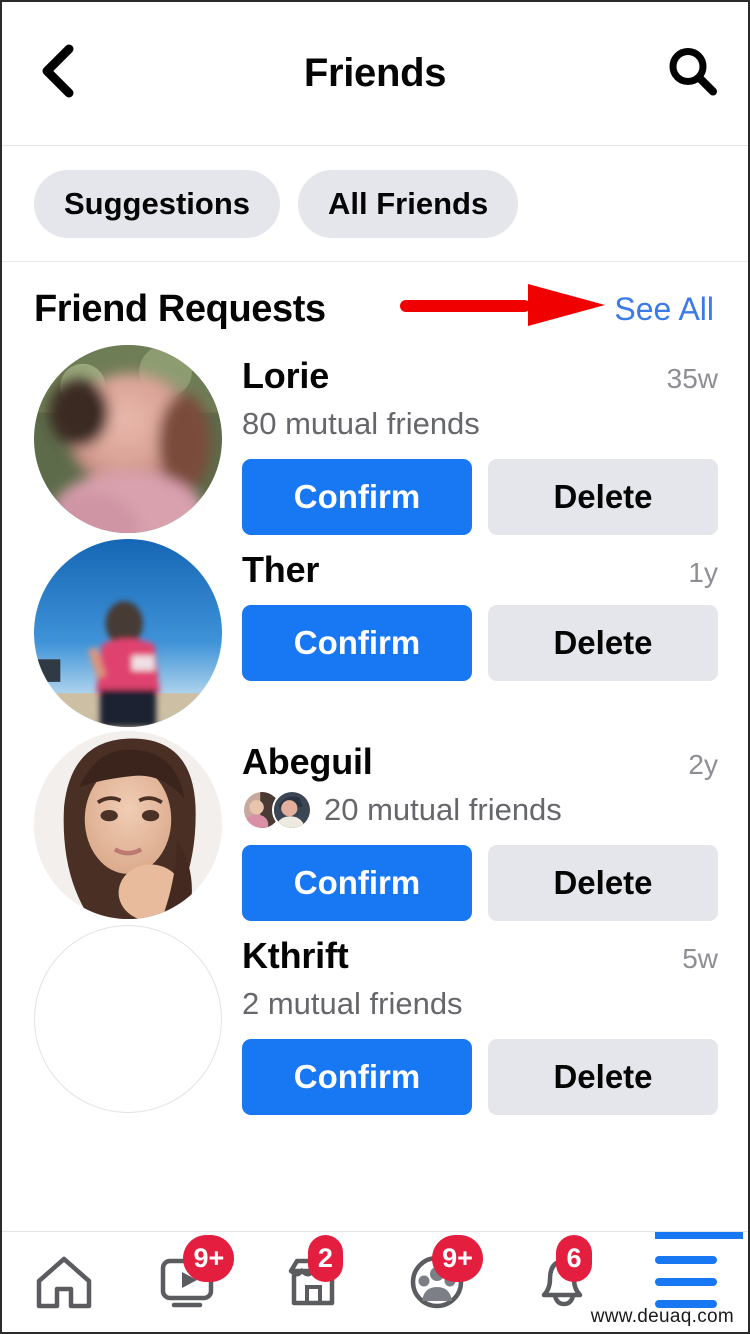 Image resolution: width=750 pixels, height=1334 pixels. I want to click on page-title: Friends, so click(375, 73).